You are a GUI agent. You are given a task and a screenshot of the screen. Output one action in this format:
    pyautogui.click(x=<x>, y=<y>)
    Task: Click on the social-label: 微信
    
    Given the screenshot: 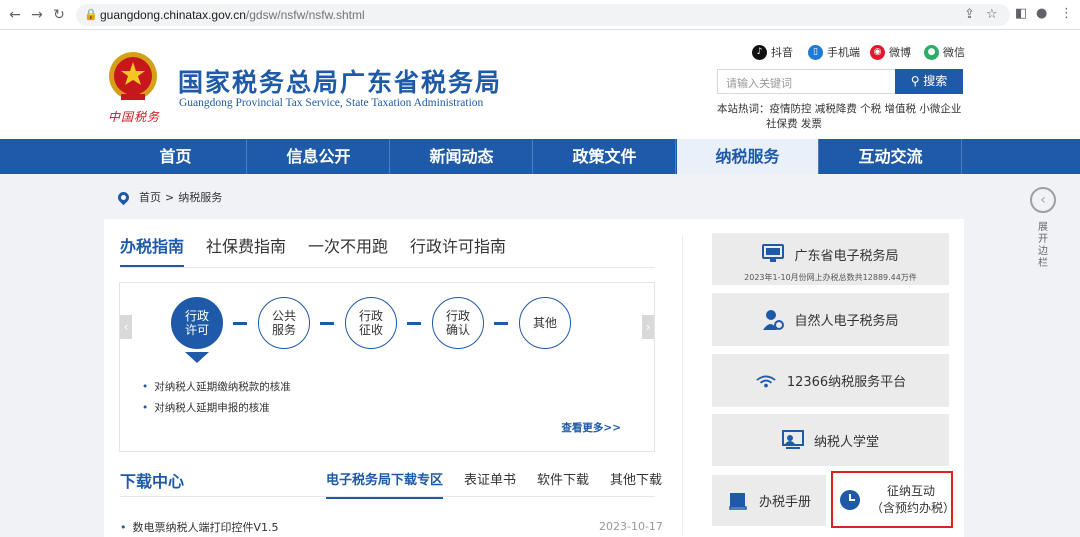 What is the action you would take?
    pyautogui.click(x=954, y=52)
    